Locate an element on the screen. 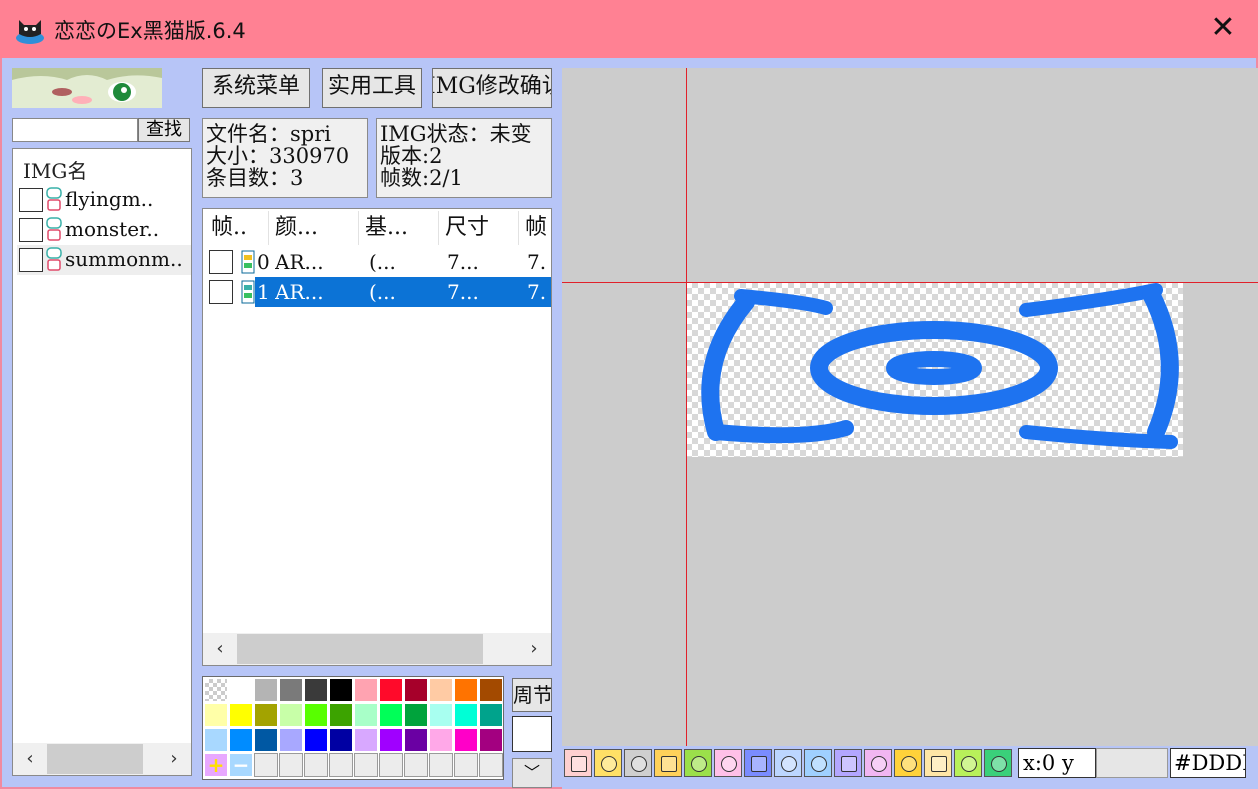 The height and width of the screenshot is (789, 1258). period-button: 周节 is located at coordinates (532, 695).